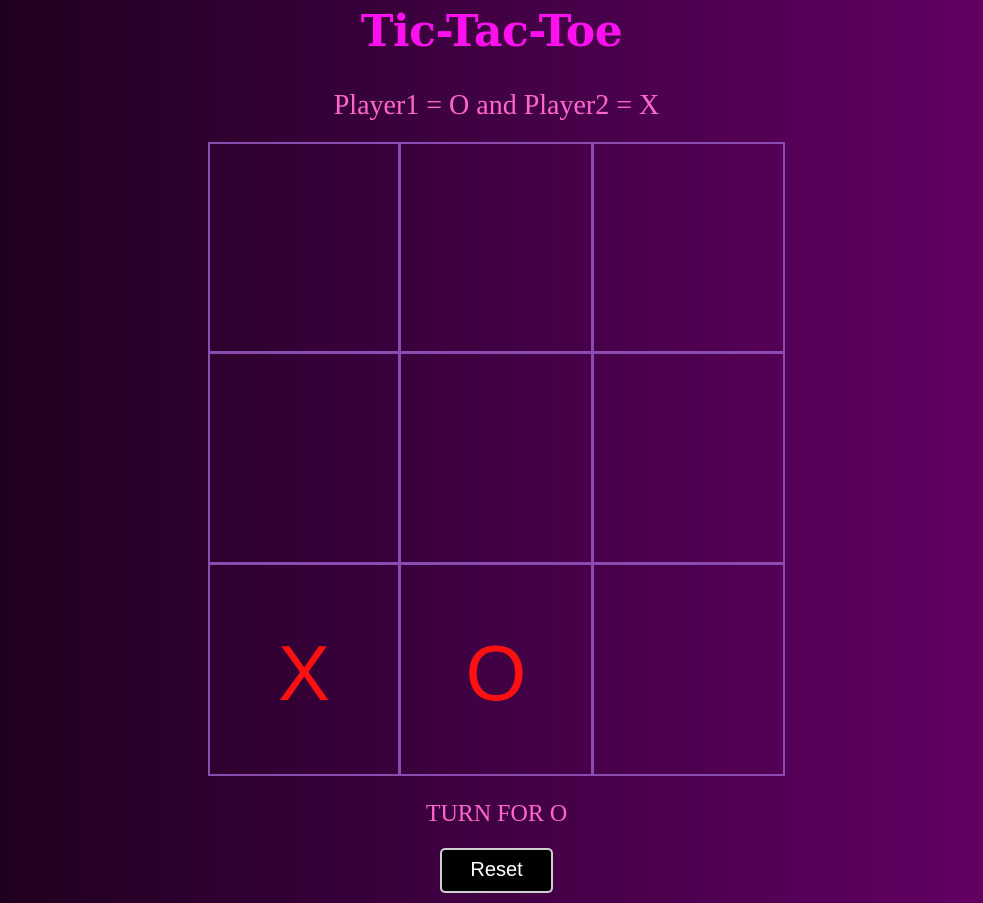 Image resolution: width=983 pixels, height=903 pixels. Describe the element at coordinates (496, 673) in the screenshot. I see `cell-mark: O` at that location.